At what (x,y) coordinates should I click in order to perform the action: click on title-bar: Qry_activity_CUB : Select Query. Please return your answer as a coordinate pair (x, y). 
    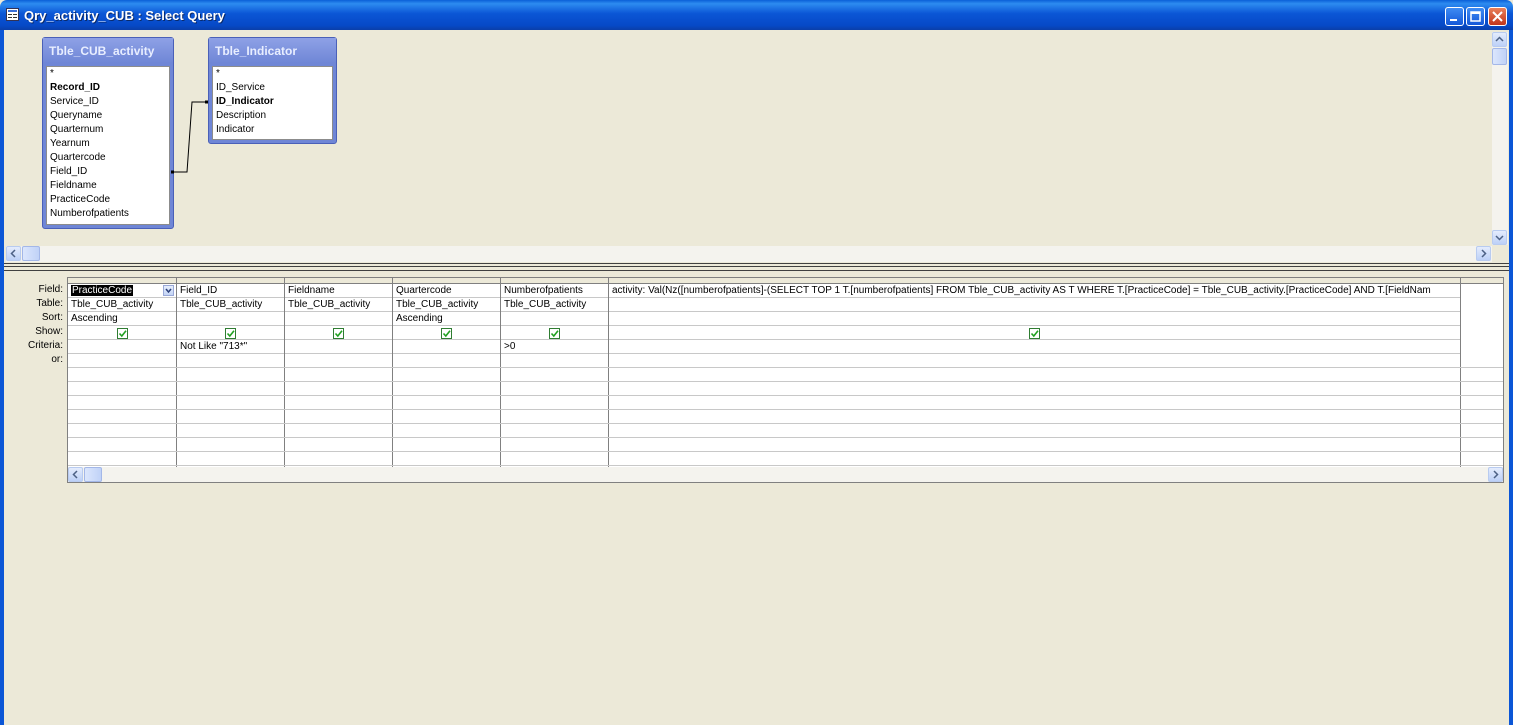
    Looking at the image, I should click on (756, 15).